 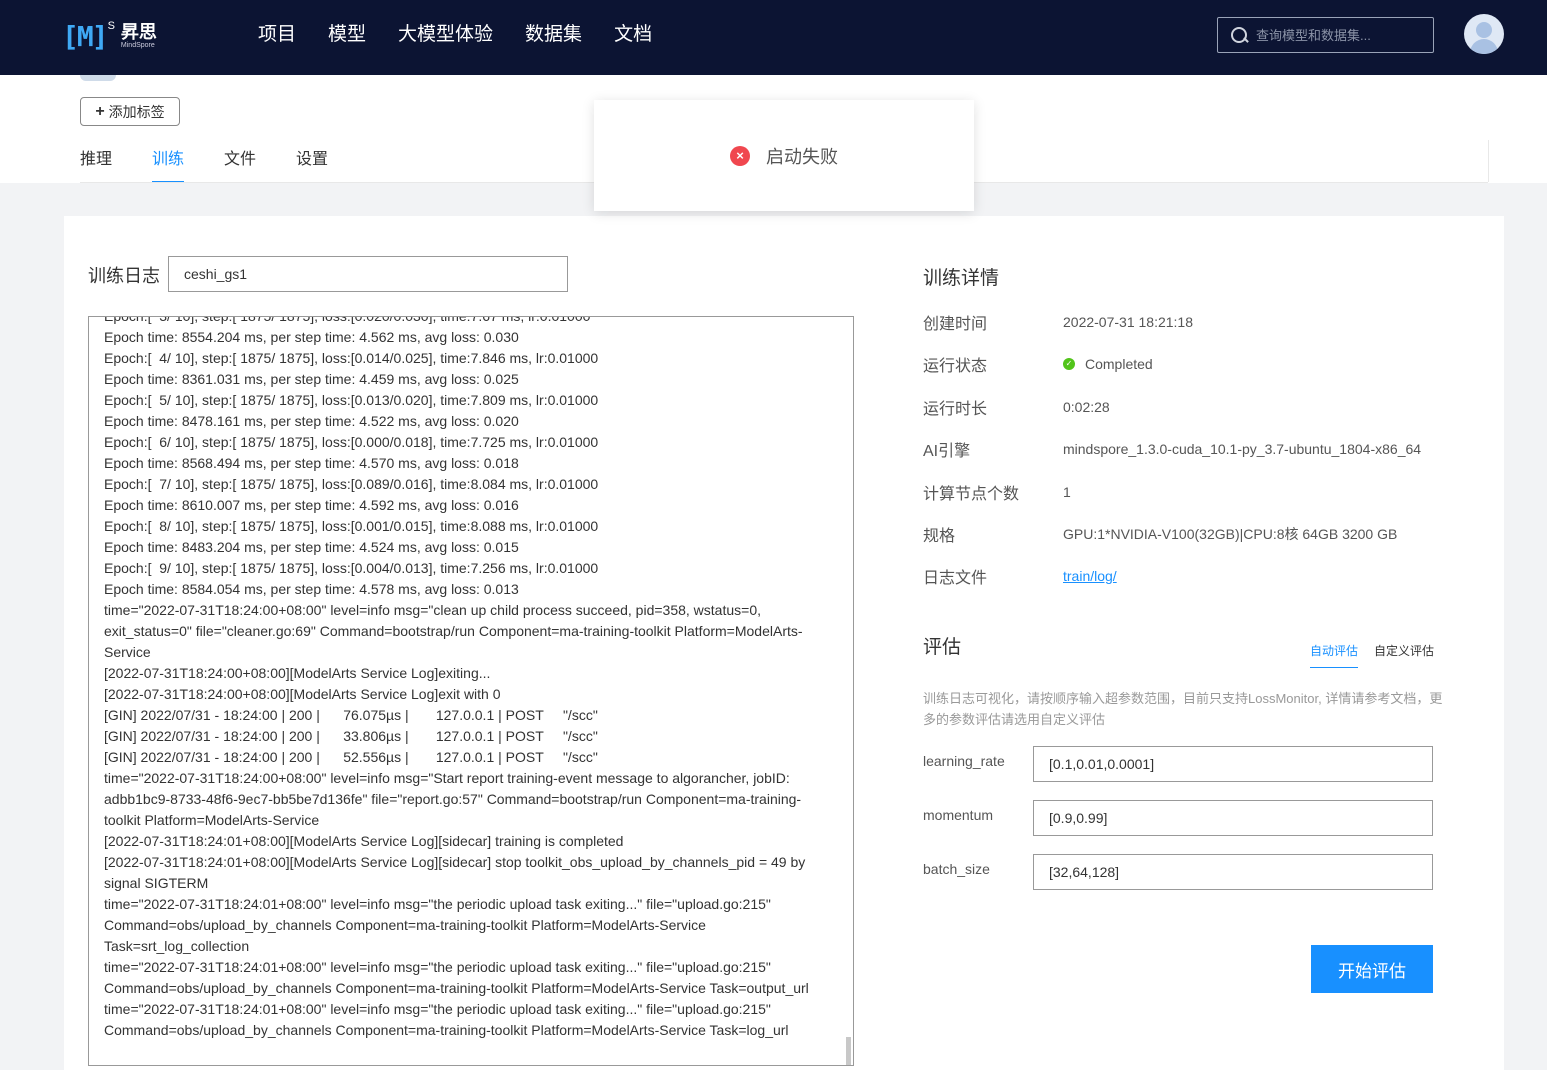 I want to click on logo-text: 昇思 MindSpore, so click(x=139, y=36).